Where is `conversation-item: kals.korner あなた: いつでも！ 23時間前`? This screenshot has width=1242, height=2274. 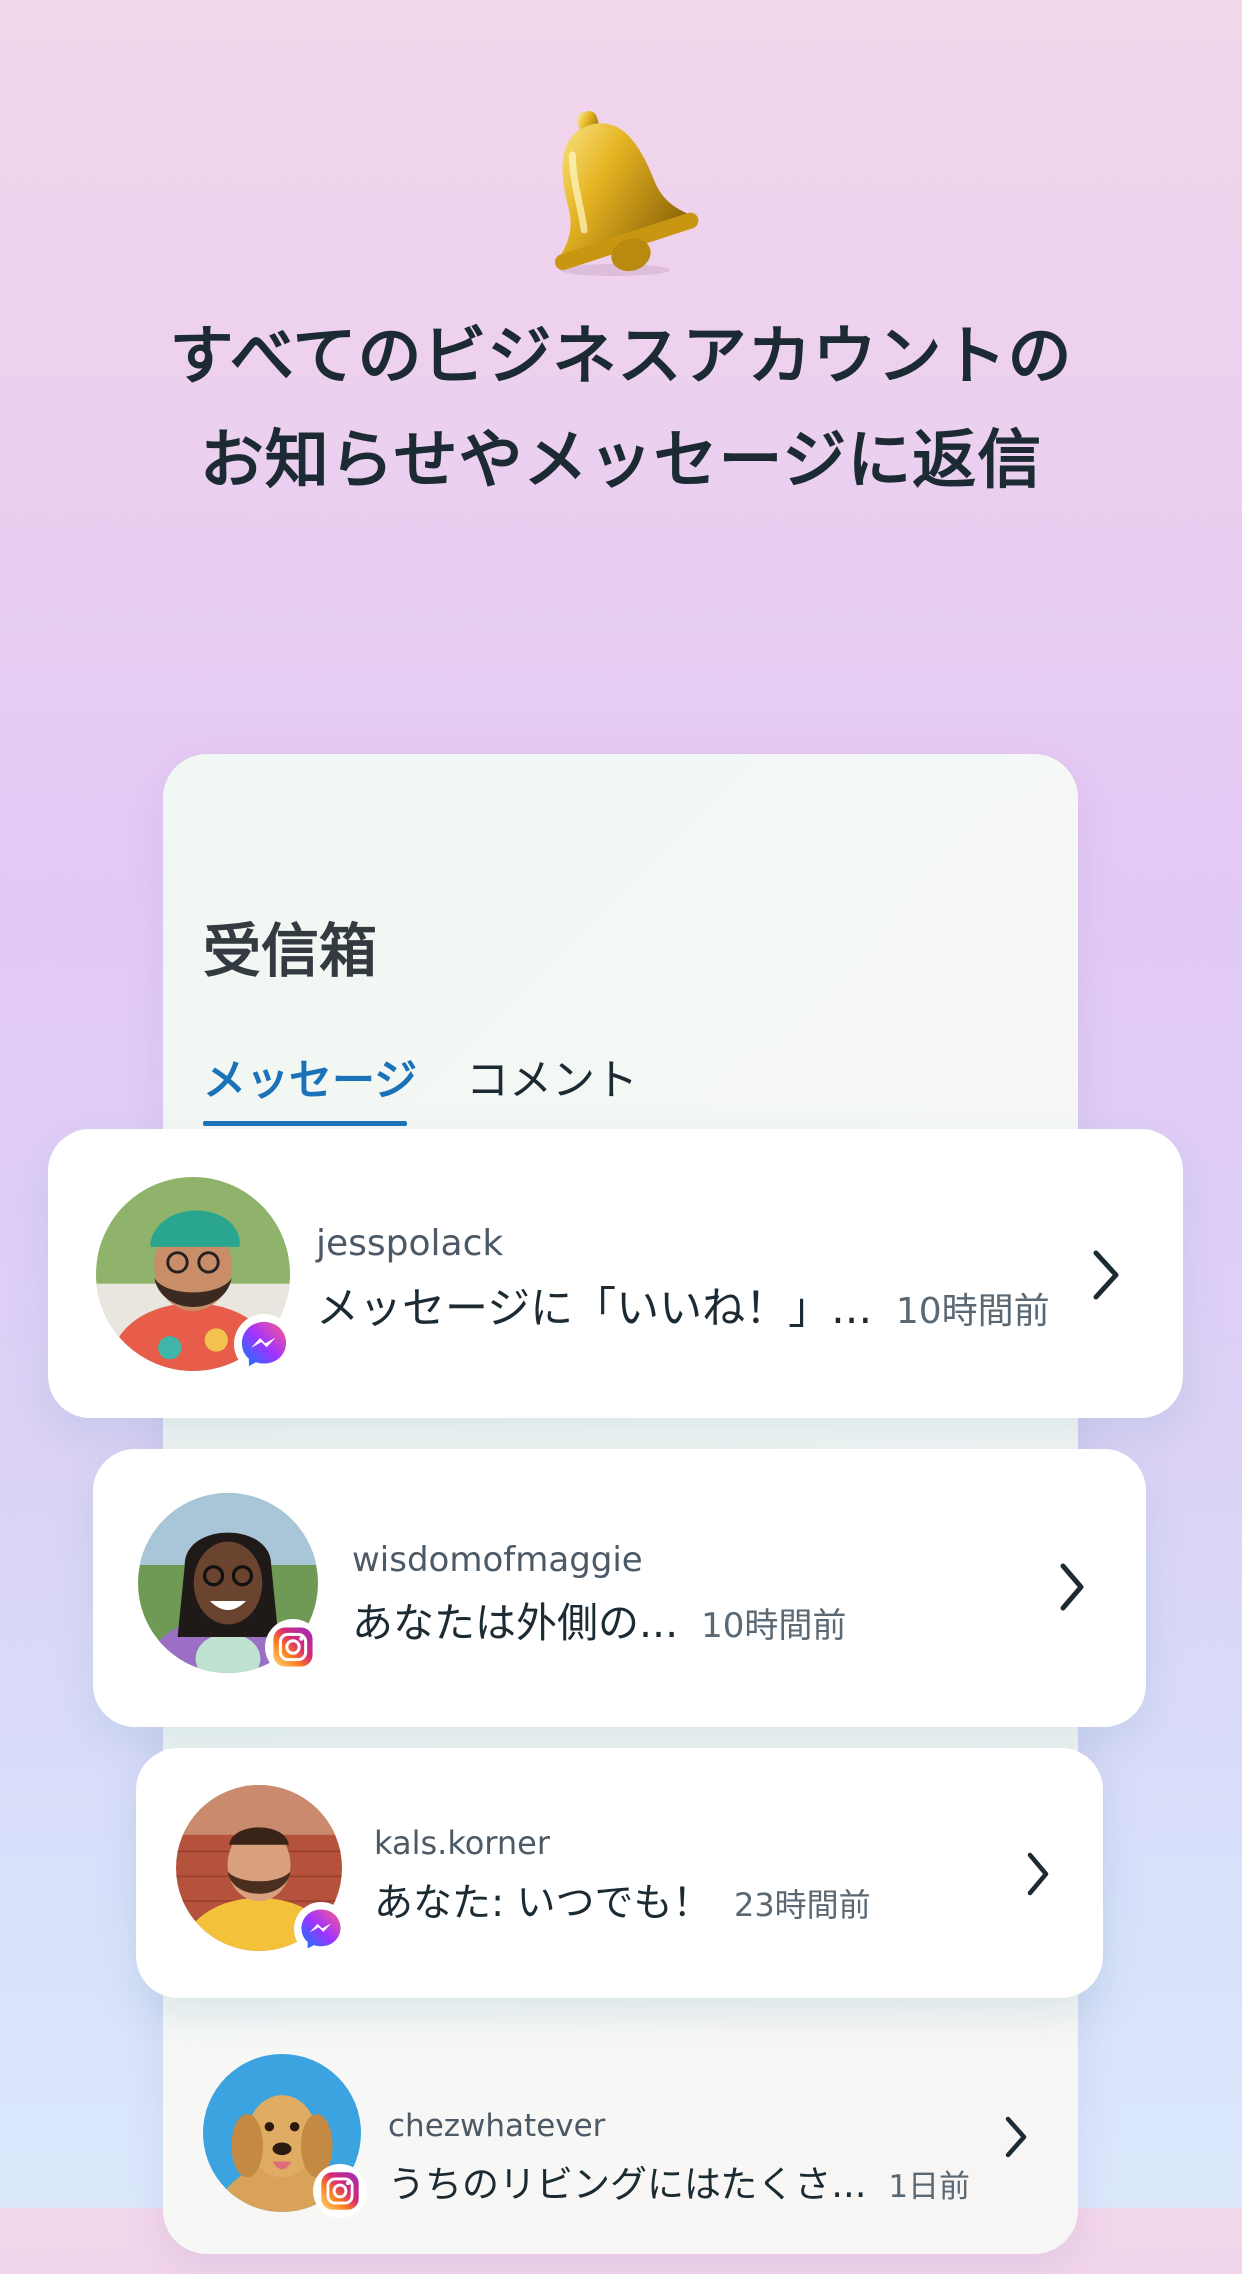 conversation-item: kals.korner あなた: いつでも！ 23時間前 is located at coordinates (619, 1873).